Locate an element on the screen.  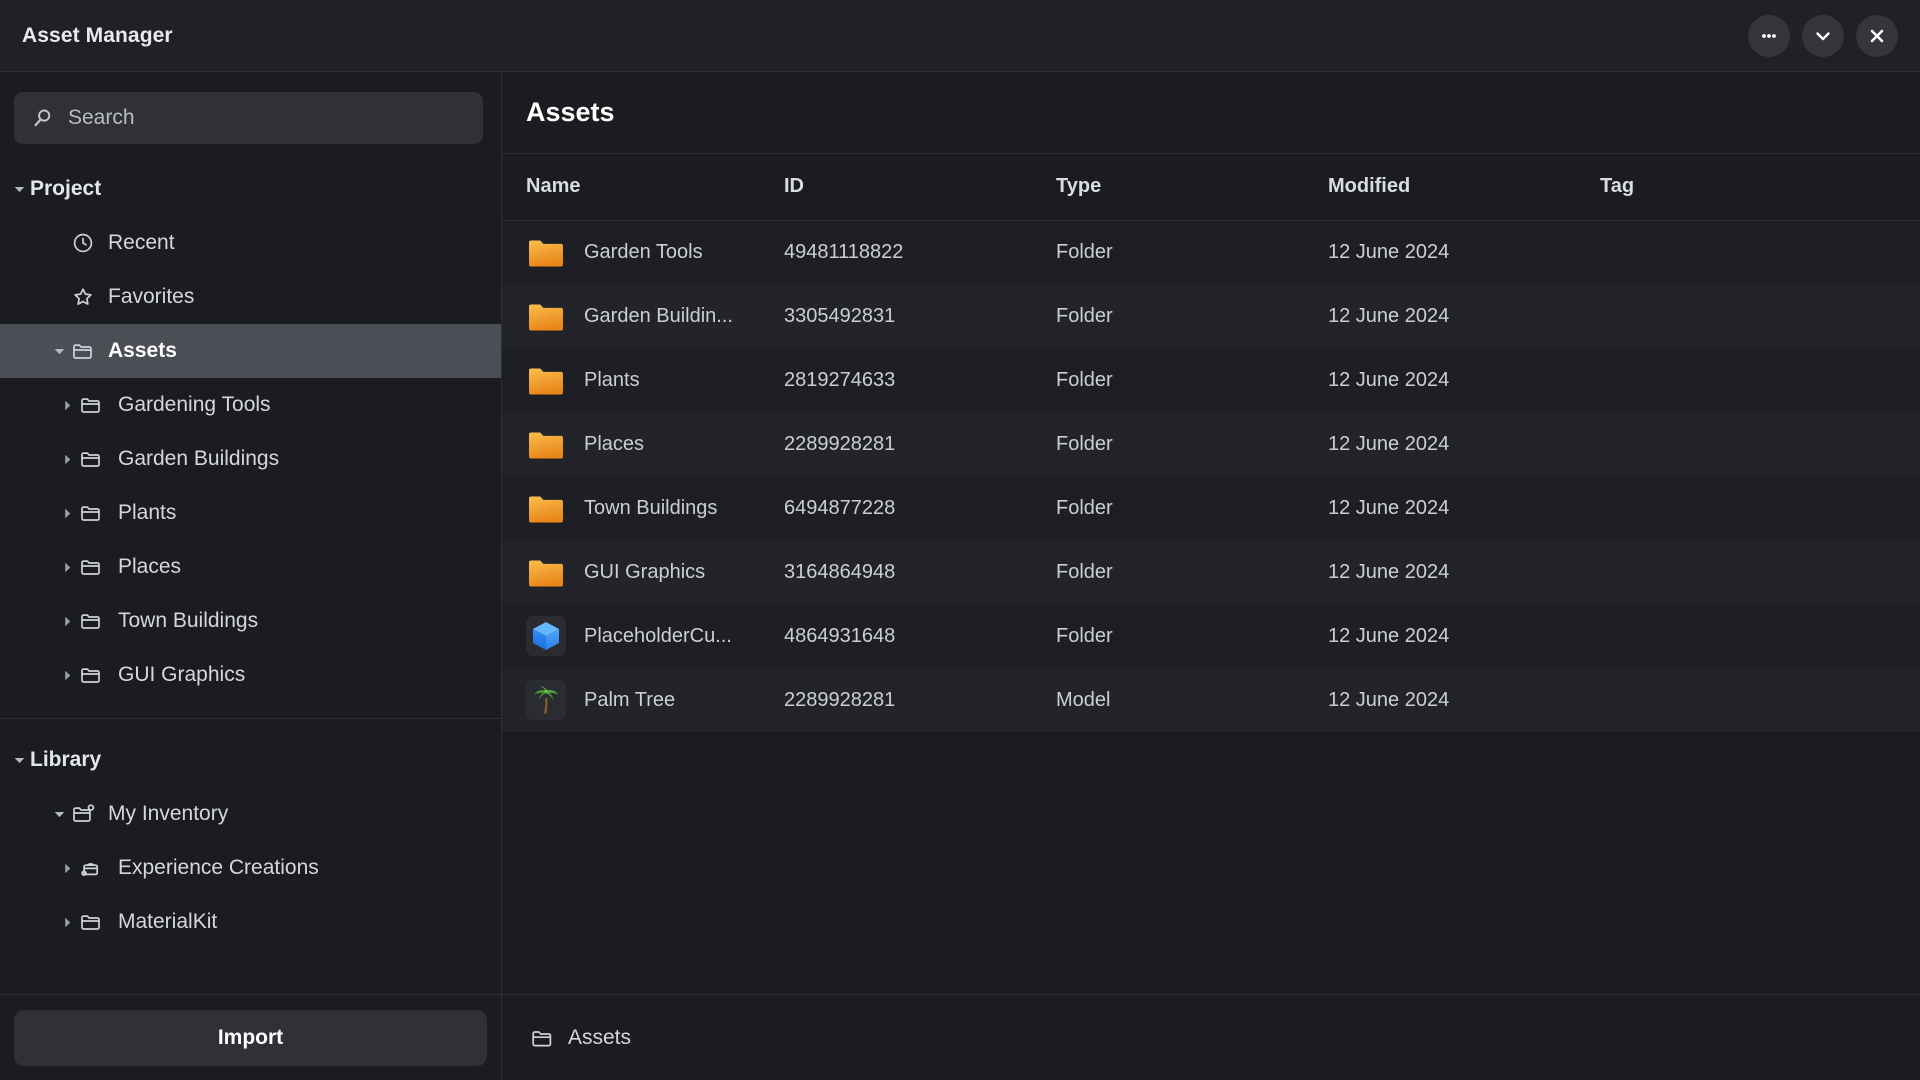
cell-id: 2289928281 is located at coordinates (920, 444).